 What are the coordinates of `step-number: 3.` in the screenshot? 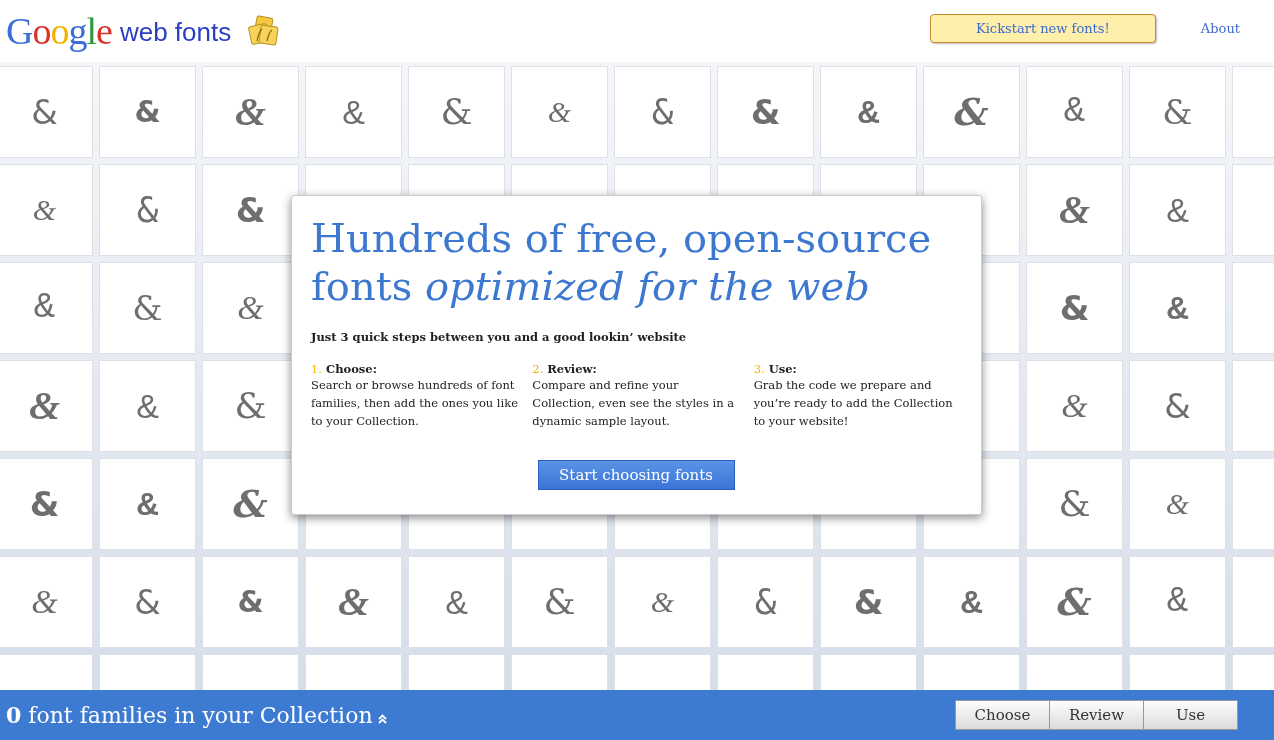 It's located at (759, 369).